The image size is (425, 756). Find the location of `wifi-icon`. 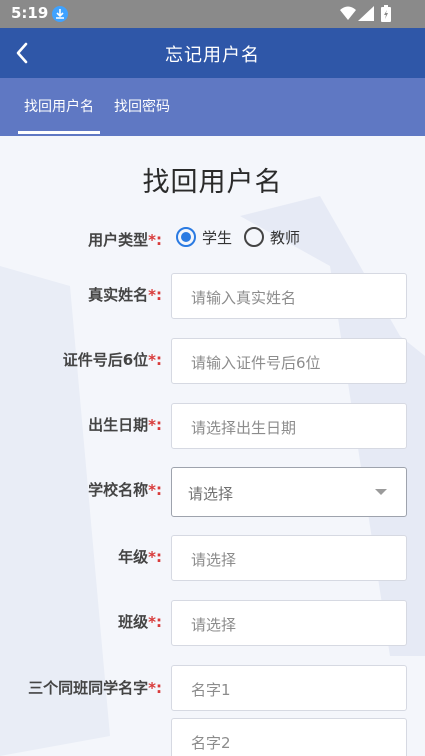

wifi-icon is located at coordinates (348, 13).